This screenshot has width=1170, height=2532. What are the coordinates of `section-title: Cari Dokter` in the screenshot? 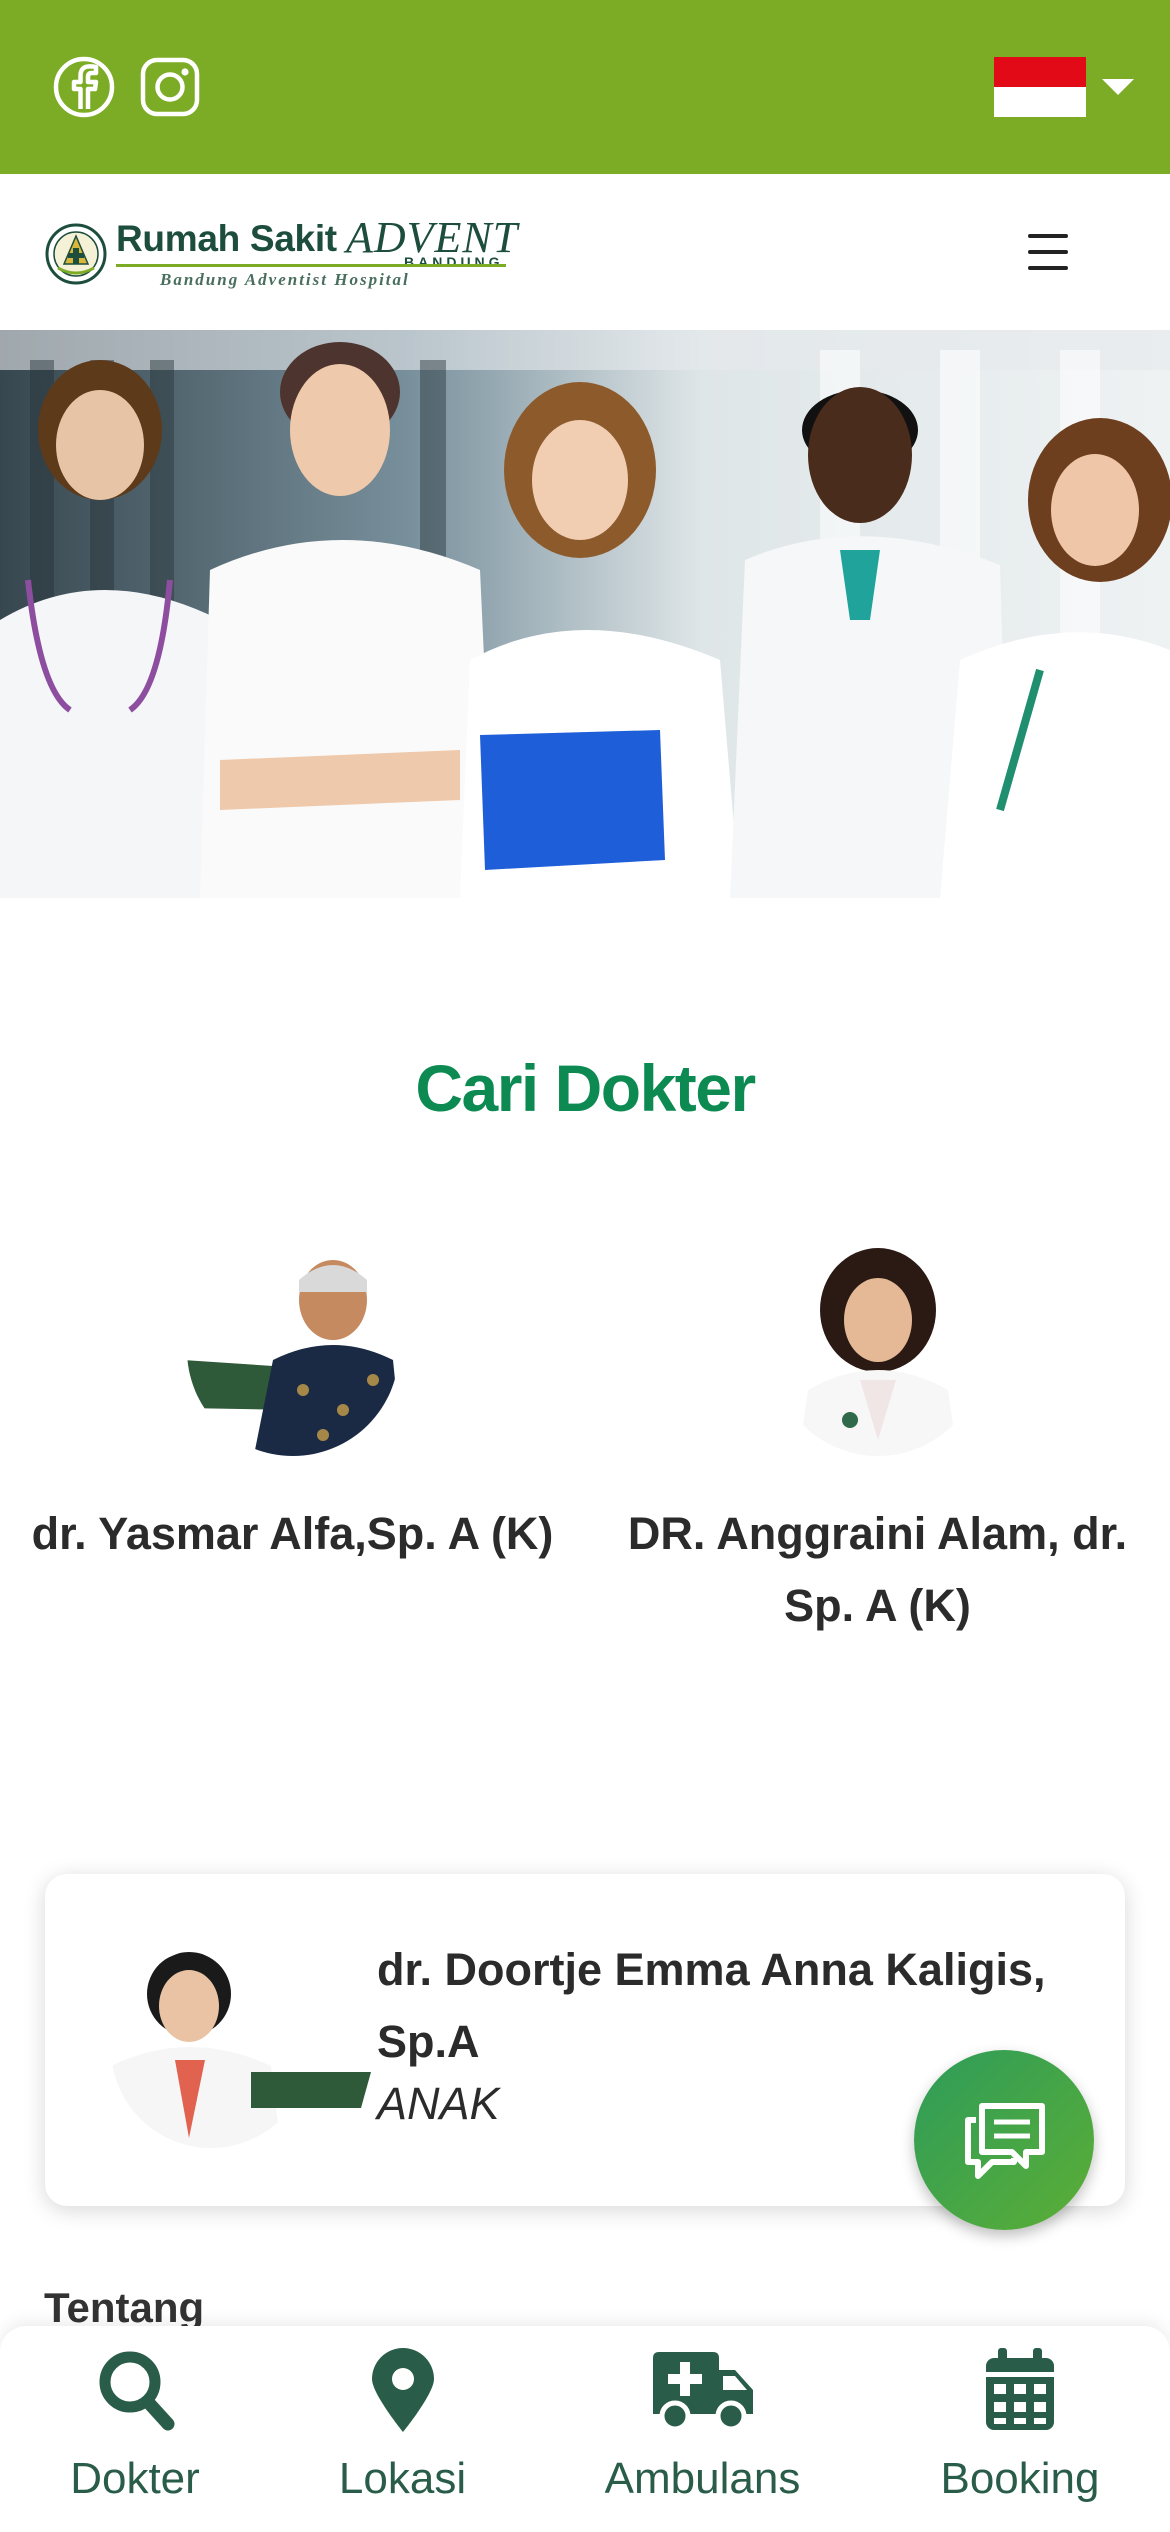 It's located at (585, 1088).